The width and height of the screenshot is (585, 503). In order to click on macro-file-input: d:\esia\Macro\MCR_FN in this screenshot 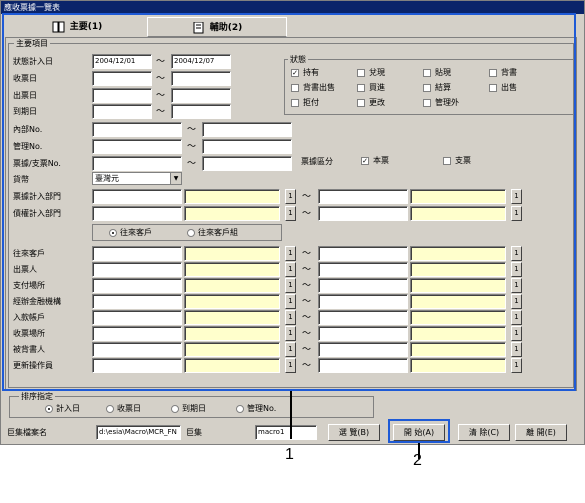, I will do `click(138, 432)`.